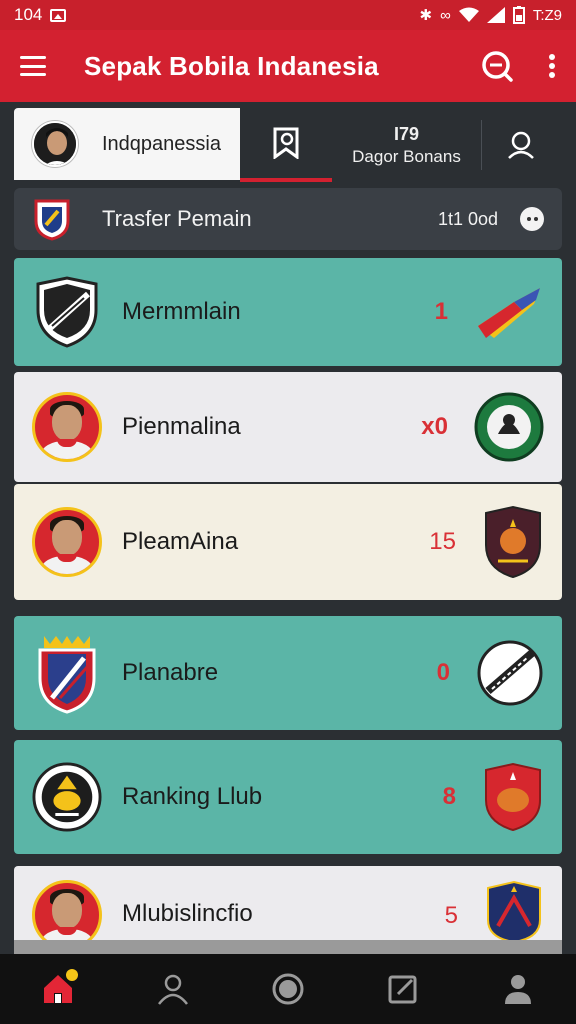  Describe the element at coordinates (288, 797) in the screenshot. I see `list-item: Ranking Llub 8` at that location.